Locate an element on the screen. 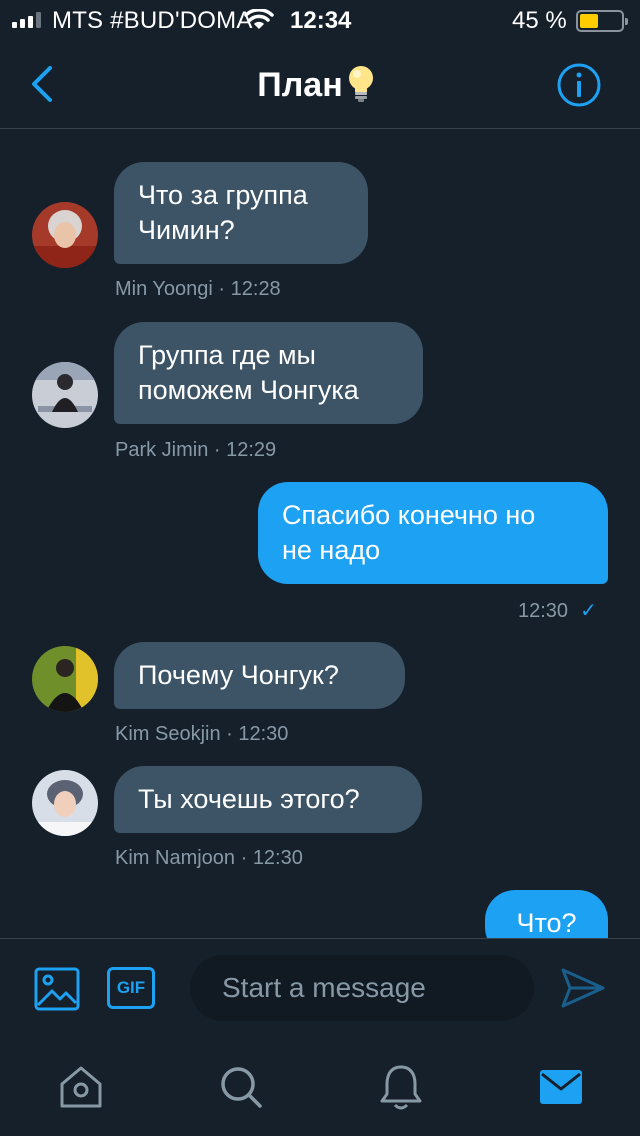 This screenshot has height=1136, width=640. clock: 12:34 is located at coordinates (321, 20).